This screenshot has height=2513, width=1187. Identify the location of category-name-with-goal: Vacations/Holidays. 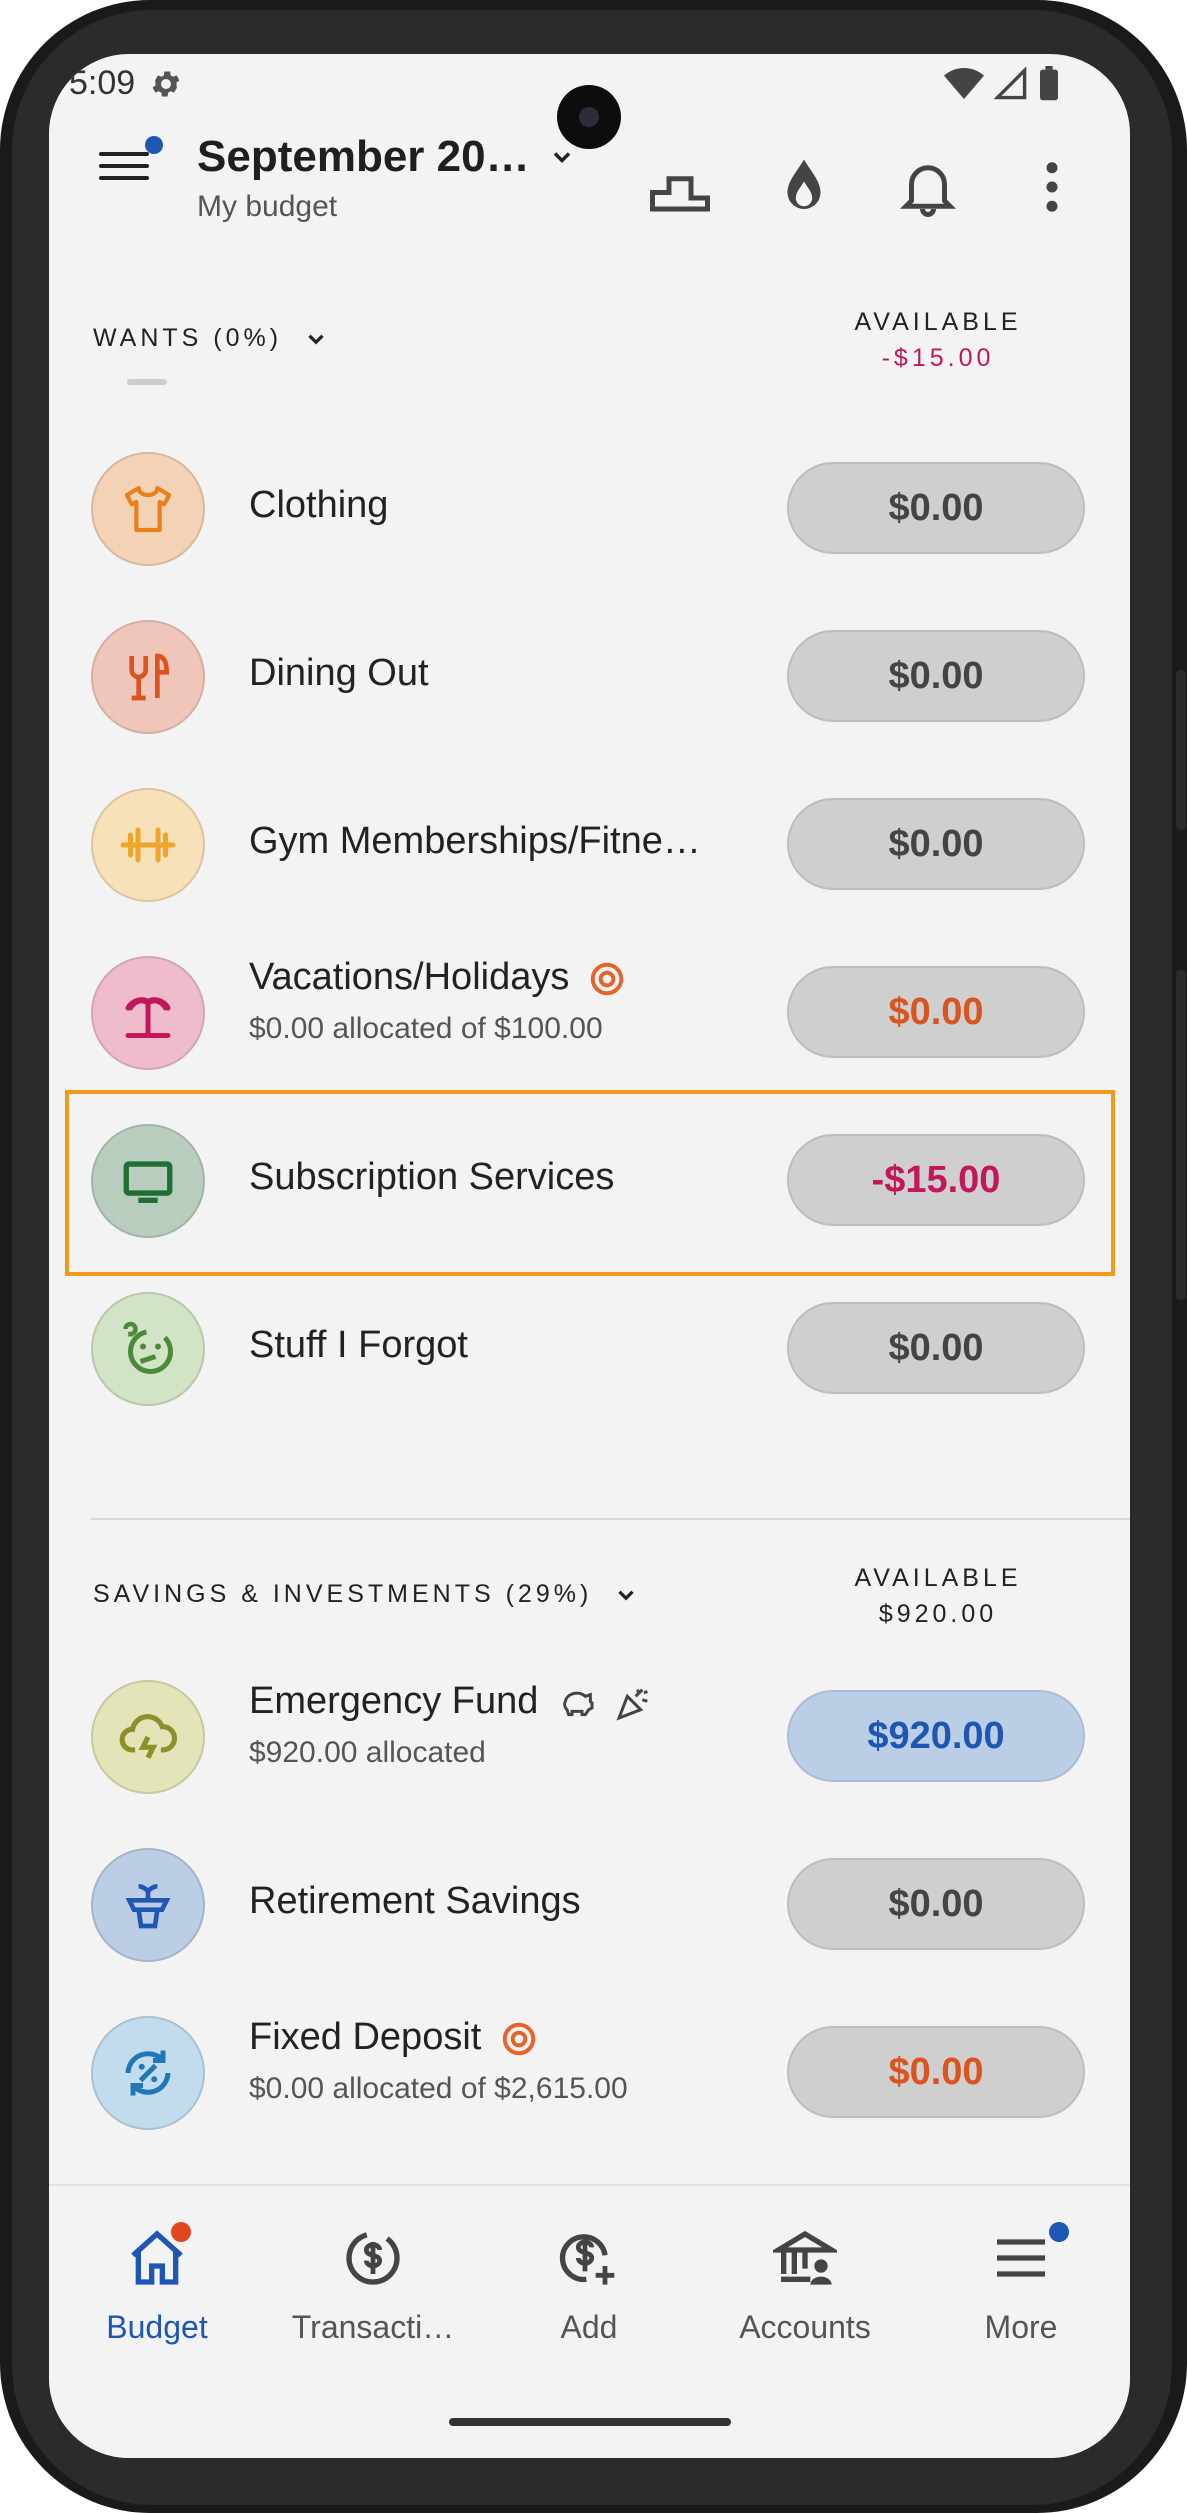
(437, 977).